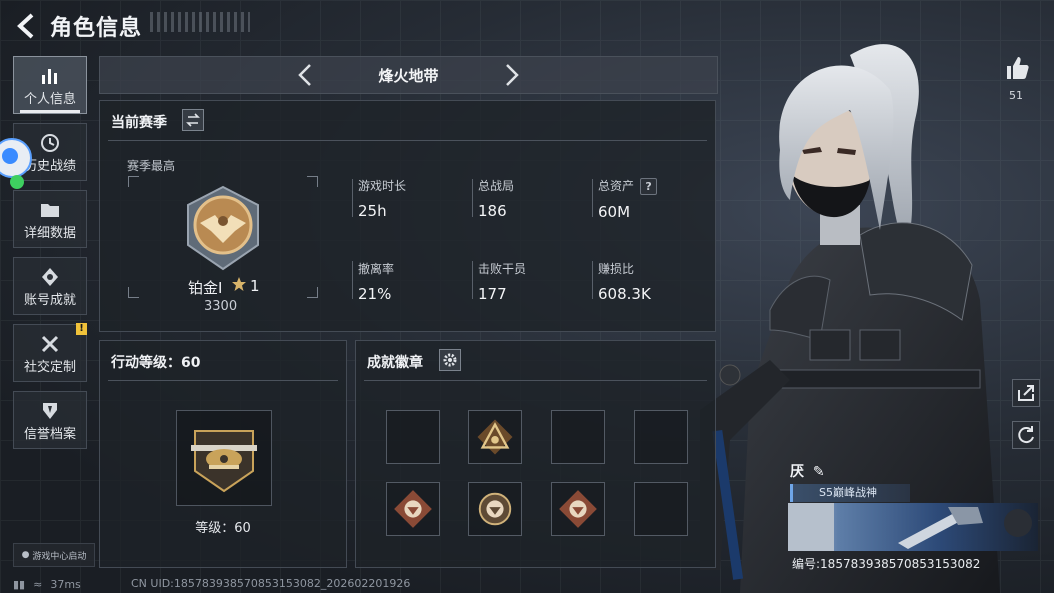 This screenshot has width=1054, height=593. Describe the element at coordinates (616, 269) in the screenshot. I see `stat-label: 赚损比` at that location.